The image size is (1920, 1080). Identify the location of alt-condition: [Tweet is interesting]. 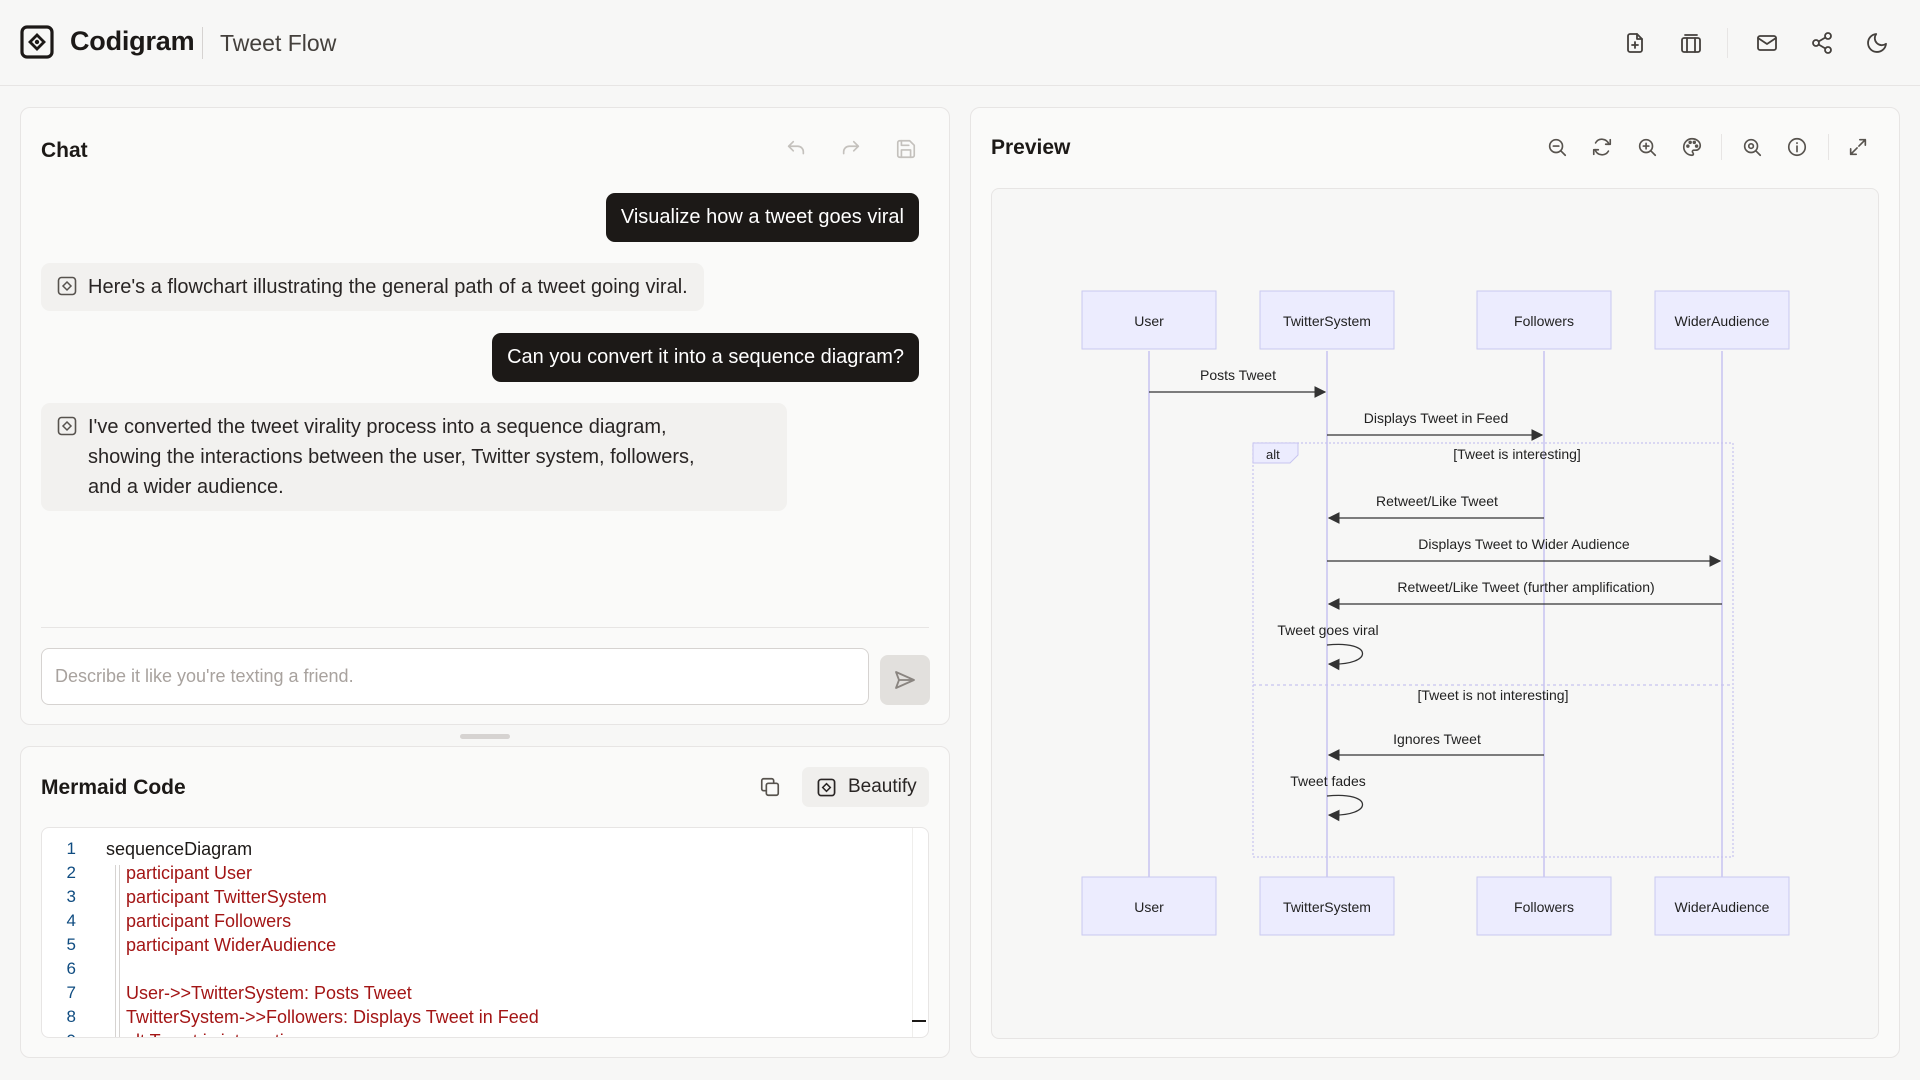
(1517, 454).